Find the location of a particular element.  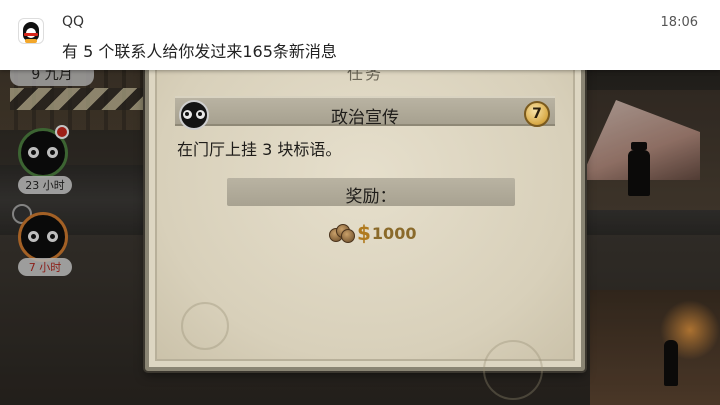

reward-row: $ 1000 is located at coordinates (372, 233).